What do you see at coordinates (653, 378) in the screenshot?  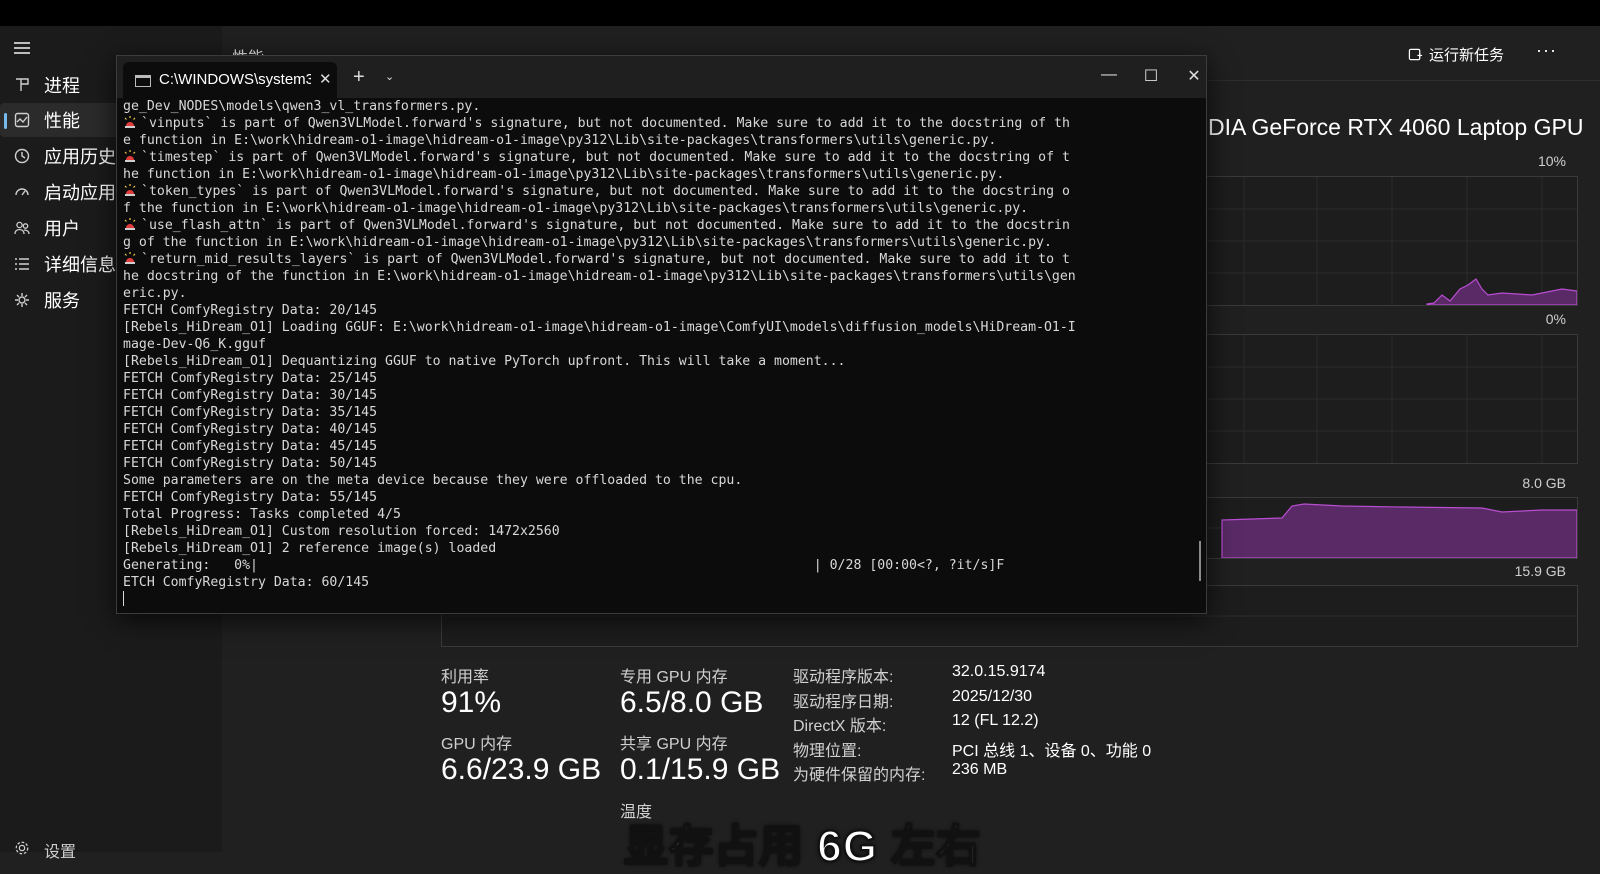 I see `terminal-line: FETCH ComfyRegistry Data: 25/145` at bounding box center [653, 378].